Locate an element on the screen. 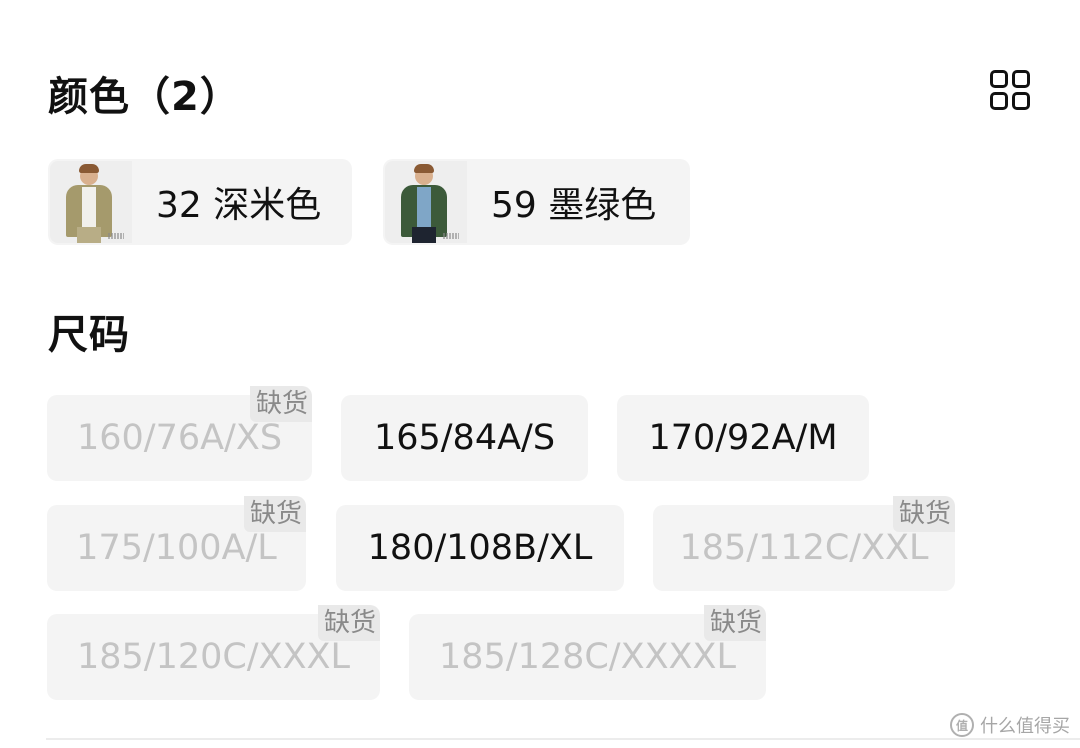  color-section-title: 颜色（2） is located at coordinates (144, 97).